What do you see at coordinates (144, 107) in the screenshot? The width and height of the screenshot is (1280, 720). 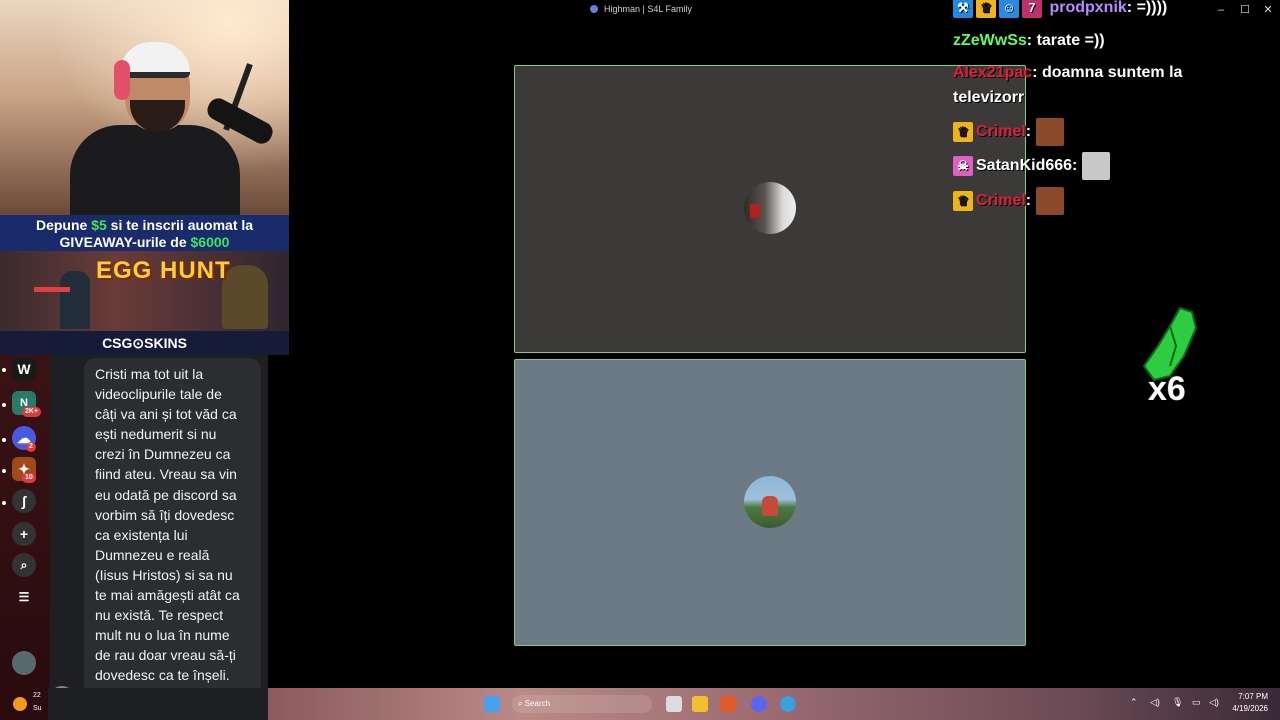 I see `webcam-feed` at bounding box center [144, 107].